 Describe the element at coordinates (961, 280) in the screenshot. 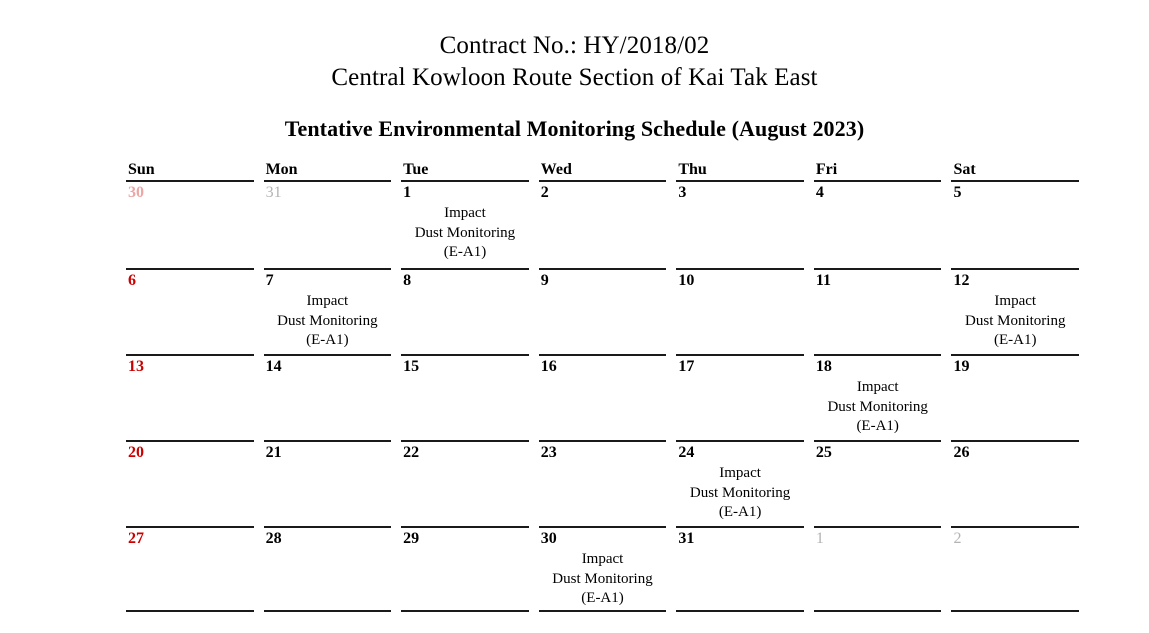

I see `day-number: 12` at that location.